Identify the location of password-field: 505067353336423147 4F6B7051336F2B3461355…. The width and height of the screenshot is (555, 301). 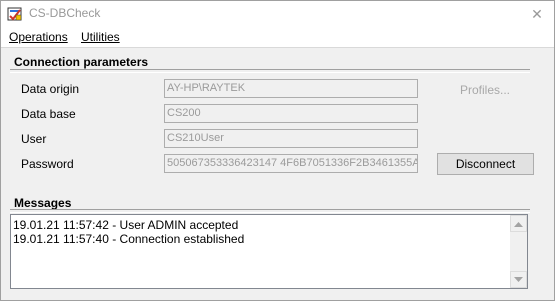
(291, 163).